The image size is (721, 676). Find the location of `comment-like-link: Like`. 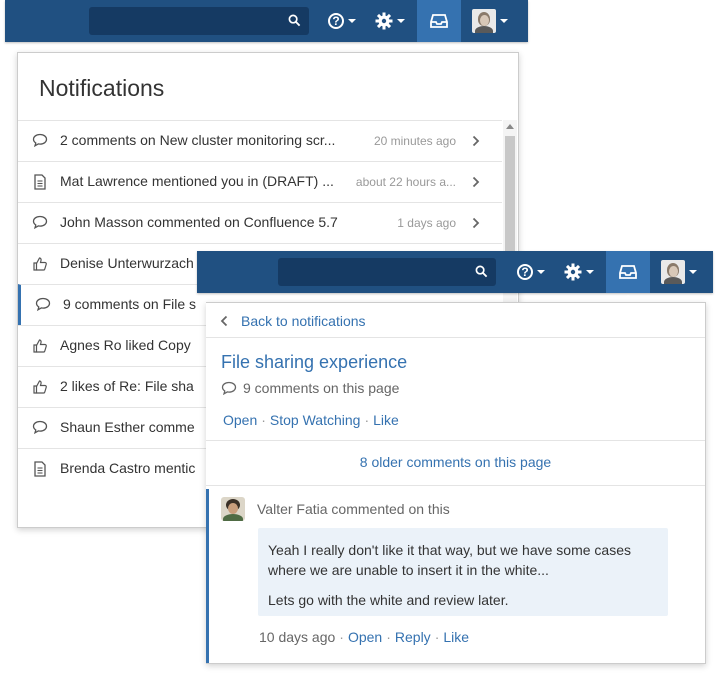

comment-like-link: Like is located at coordinates (456, 637).